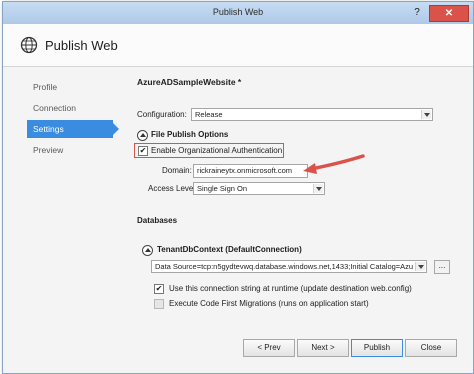 The width and height of the screenshot is (474, 374). What do you see at coordinates (177, 170) in the screenshot?
I see `domain-label: Domain:` at bounding box center [177, 170].